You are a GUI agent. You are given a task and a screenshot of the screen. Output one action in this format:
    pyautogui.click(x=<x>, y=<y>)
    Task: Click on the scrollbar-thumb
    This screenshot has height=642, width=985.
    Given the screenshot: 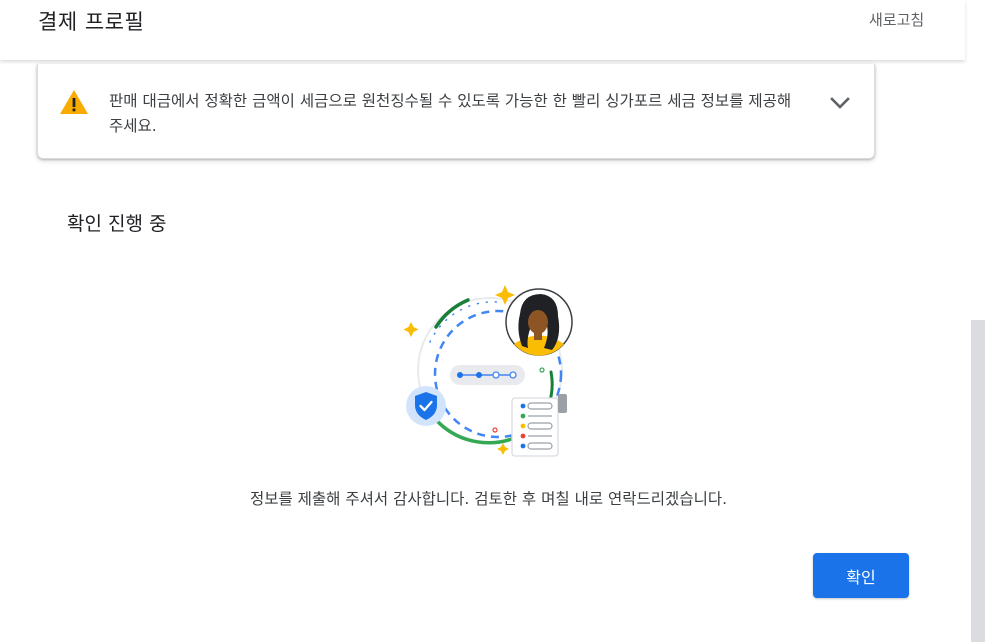 What is the action you would take?
    pyautogui.click(x=978, y=481)
    